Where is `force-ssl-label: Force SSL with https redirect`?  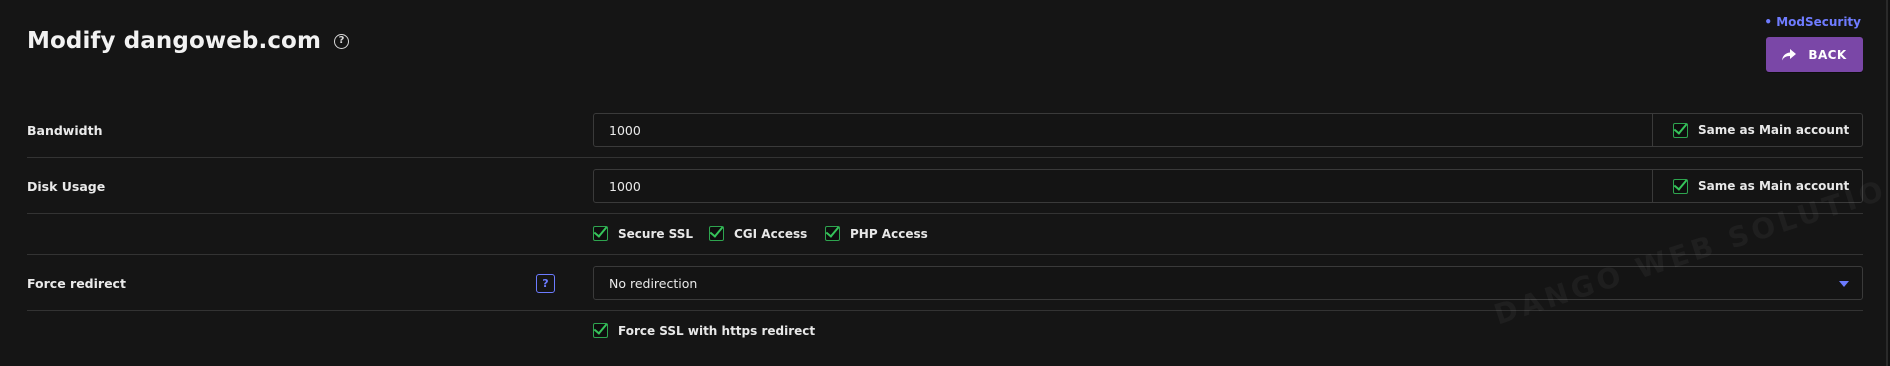
force-ssl-label: Force SSL with https redirect is located at coordinates (717, 330).